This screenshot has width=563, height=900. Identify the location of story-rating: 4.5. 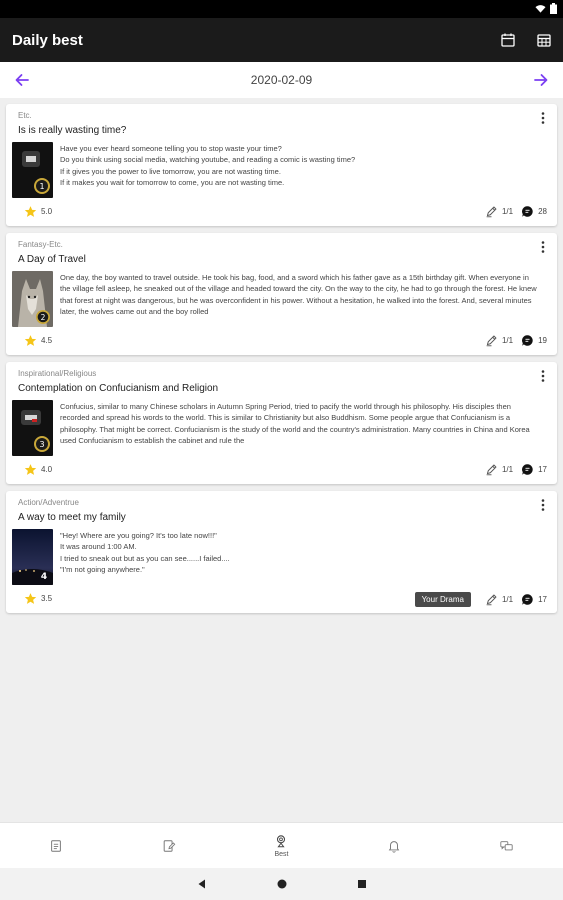
(38, 340).